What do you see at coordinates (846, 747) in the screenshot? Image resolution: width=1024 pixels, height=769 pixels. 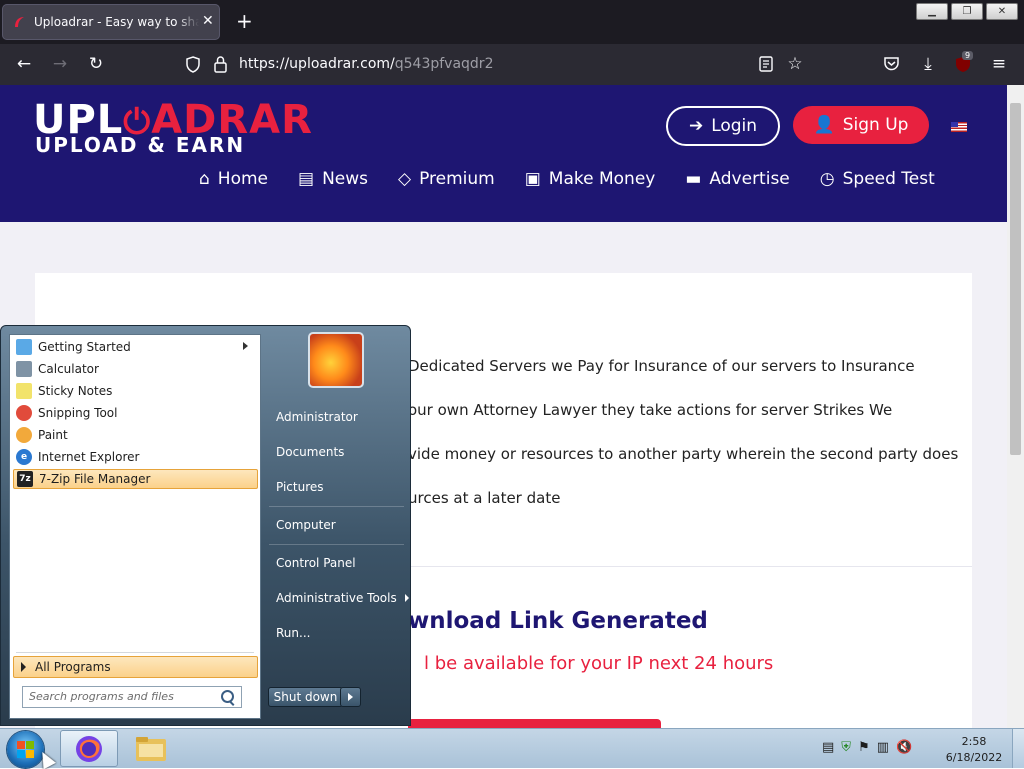 I see `security-shield-icon: ⛨` at bounding box center [846, 747].